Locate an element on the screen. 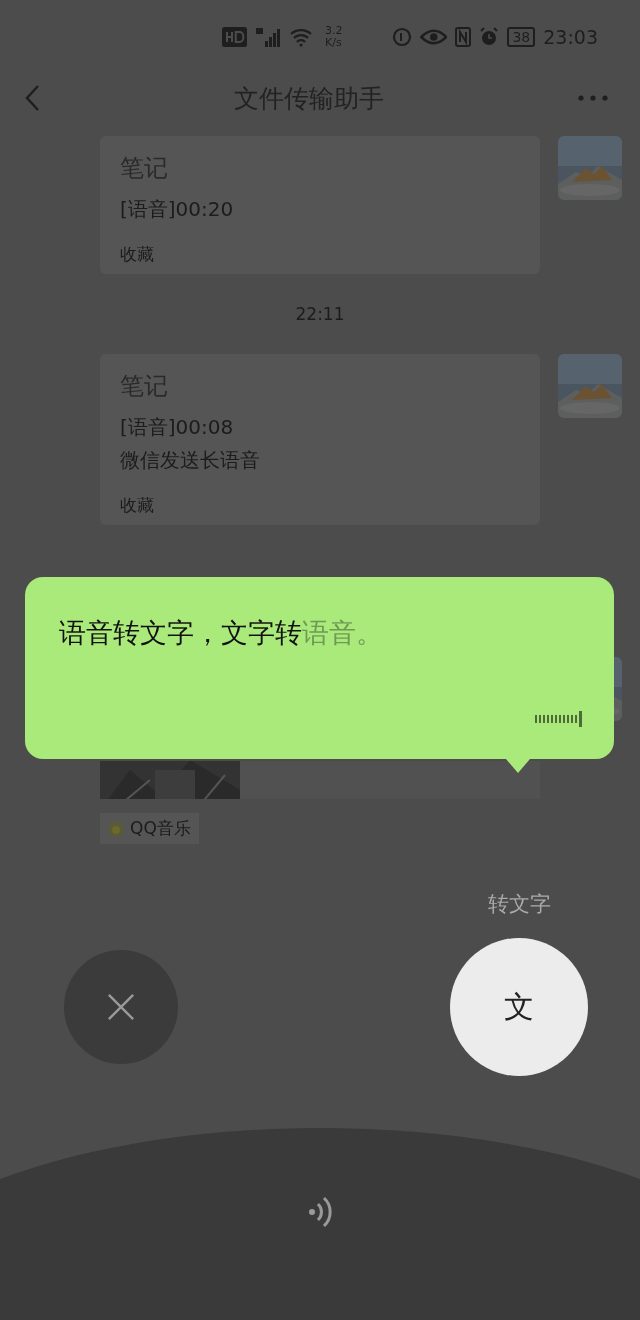 The height and width of the screenshot is (1320, 640). convert-label: 转文字 is located at coordinates (519, 904).